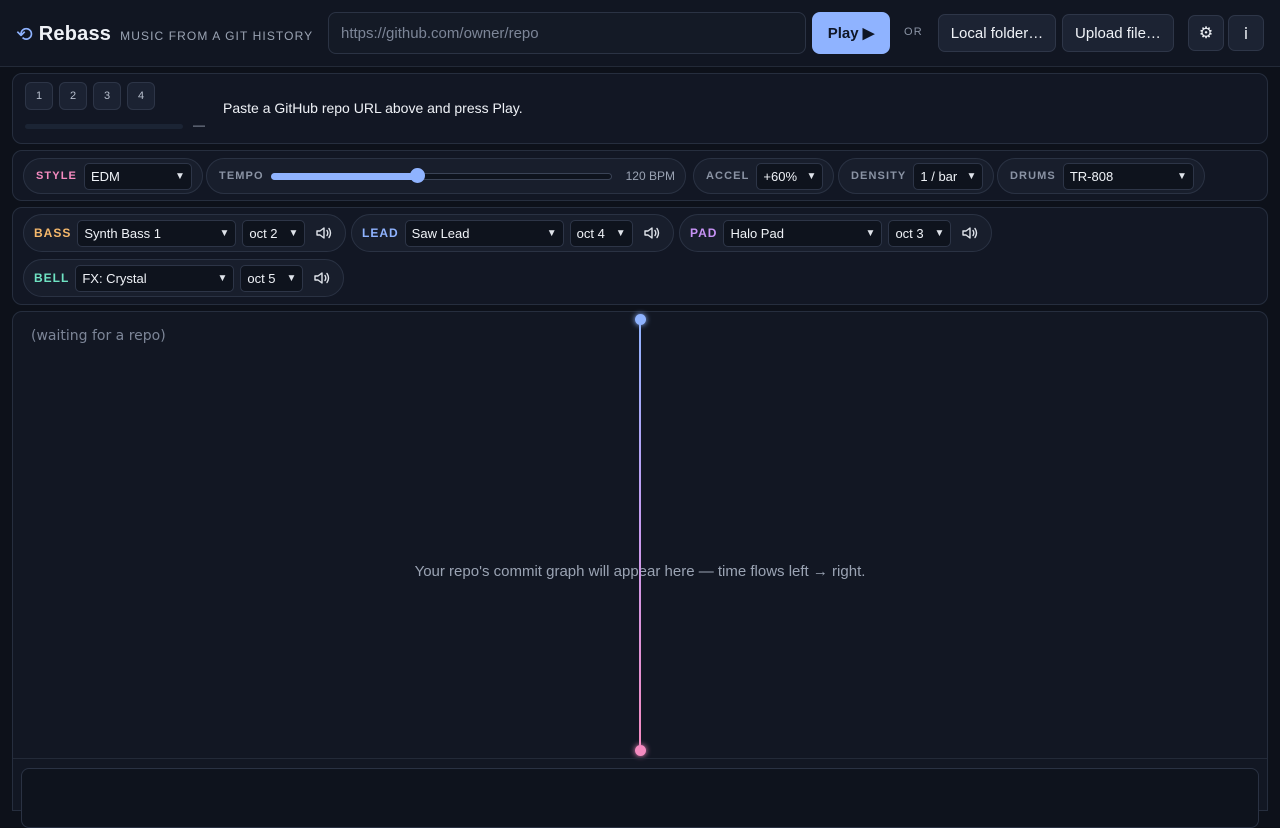 The width and height of the screenshot is (1280, 828). I want to click on playhead-bottom-handle, so click(640, 750).